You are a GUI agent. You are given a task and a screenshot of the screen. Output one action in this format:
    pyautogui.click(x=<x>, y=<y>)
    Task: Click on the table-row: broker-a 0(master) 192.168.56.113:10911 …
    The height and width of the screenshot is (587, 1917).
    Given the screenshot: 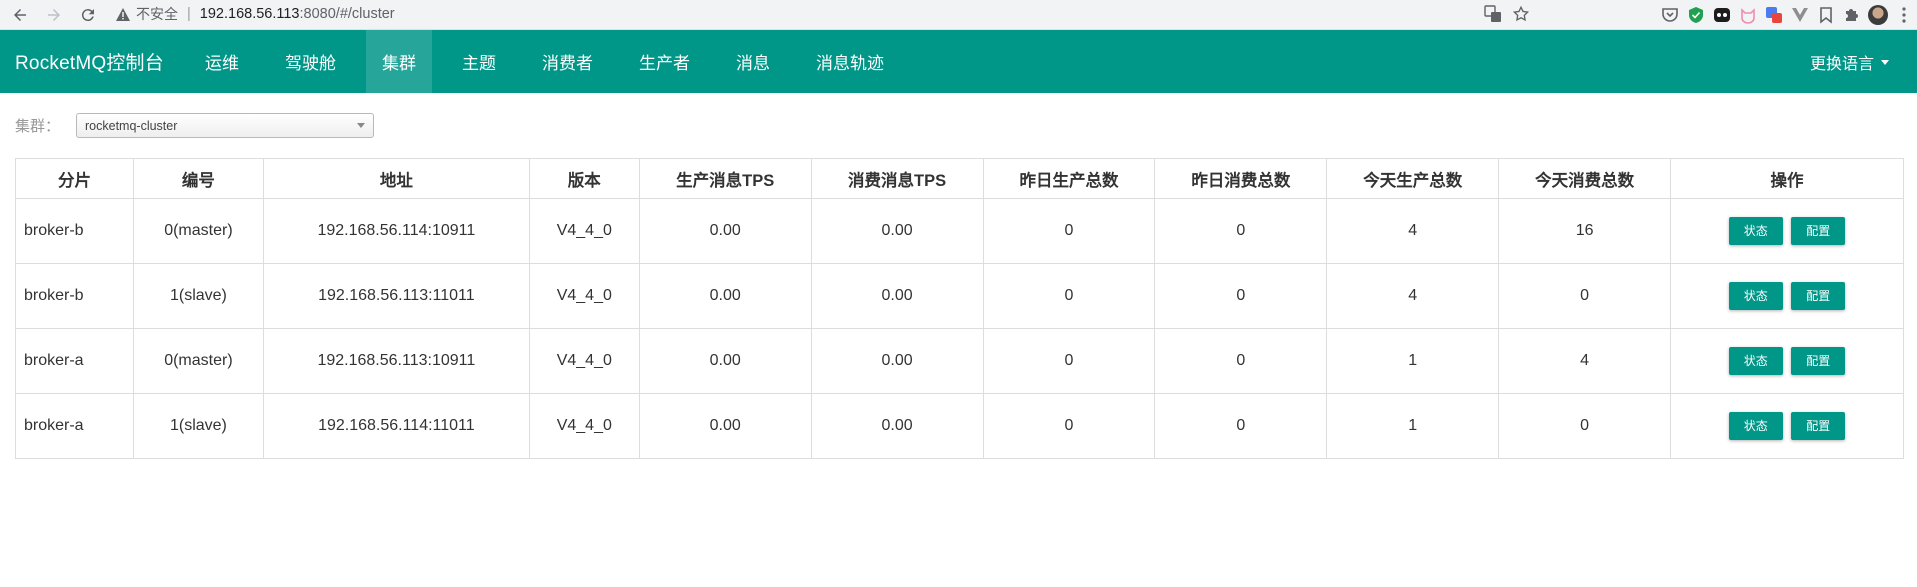 What is the action you would take?
    pyautogui.click(x=959, y=361)
    